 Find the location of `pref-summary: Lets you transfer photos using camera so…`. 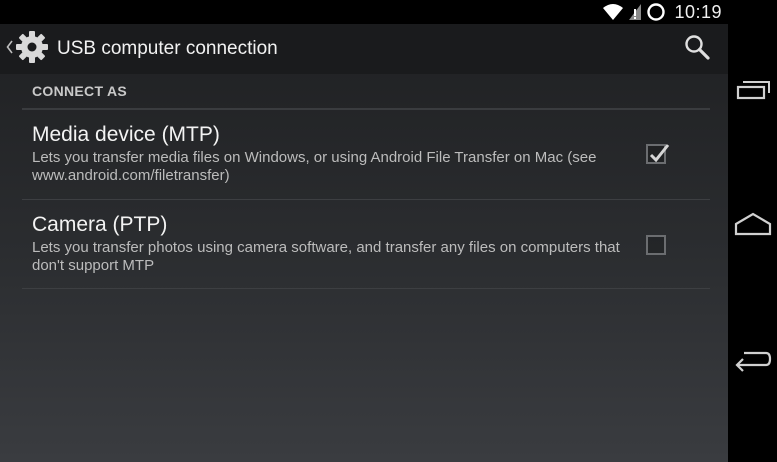

pref-summary: Lets you transfer photos using camera so… is located at coordinates (326, 256).